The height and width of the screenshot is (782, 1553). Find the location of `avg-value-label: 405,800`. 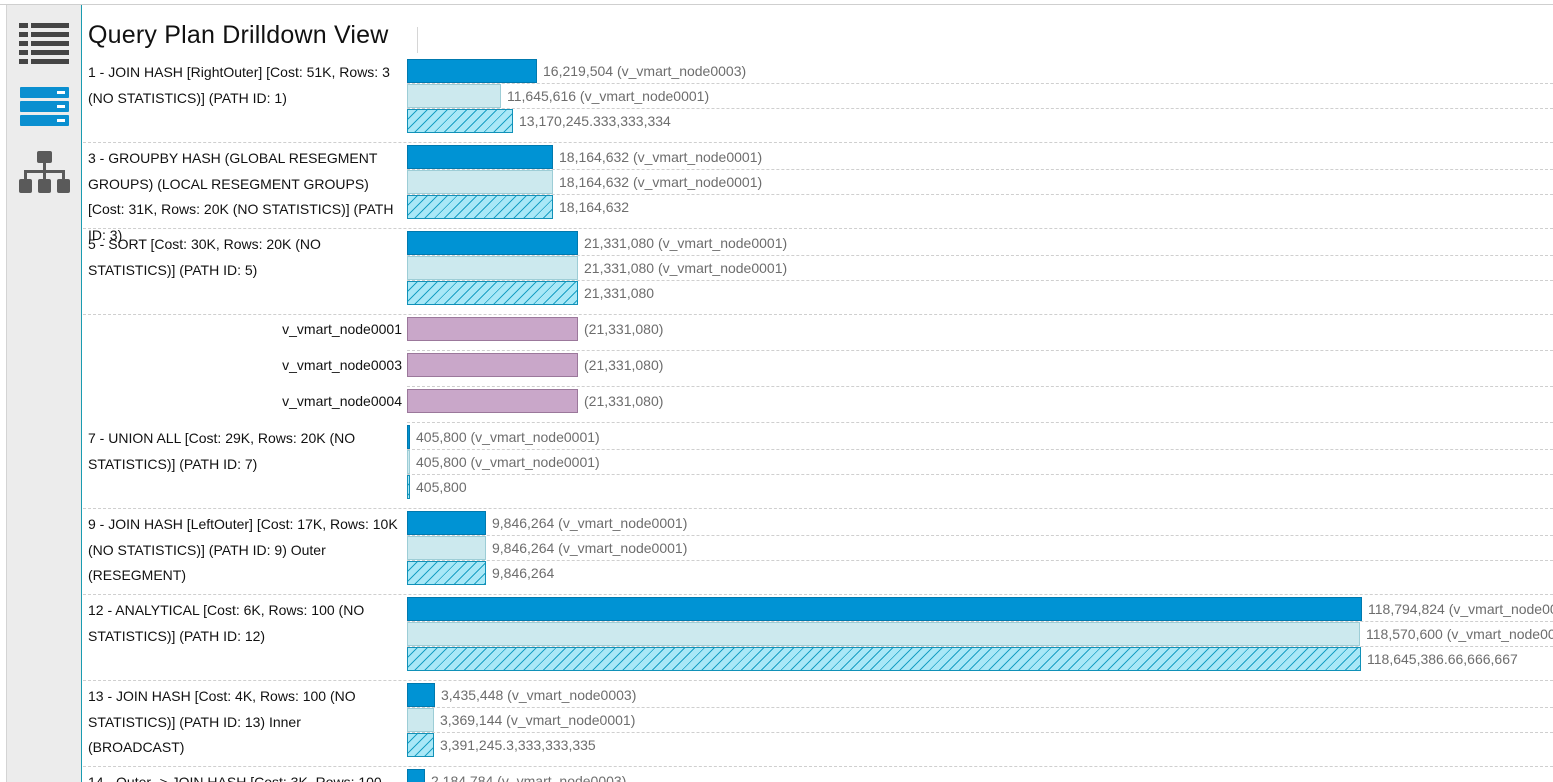

avg-value-label: 405,800 is located at coordinates (441, 487).